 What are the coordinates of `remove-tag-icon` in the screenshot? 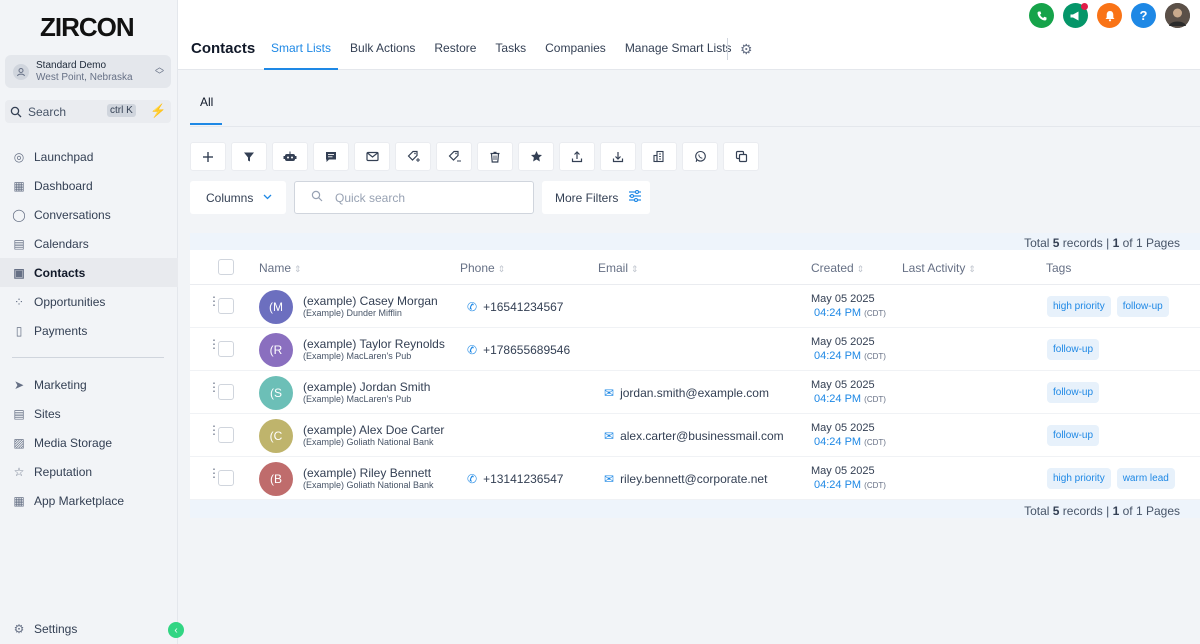 It's located at (454, 156).